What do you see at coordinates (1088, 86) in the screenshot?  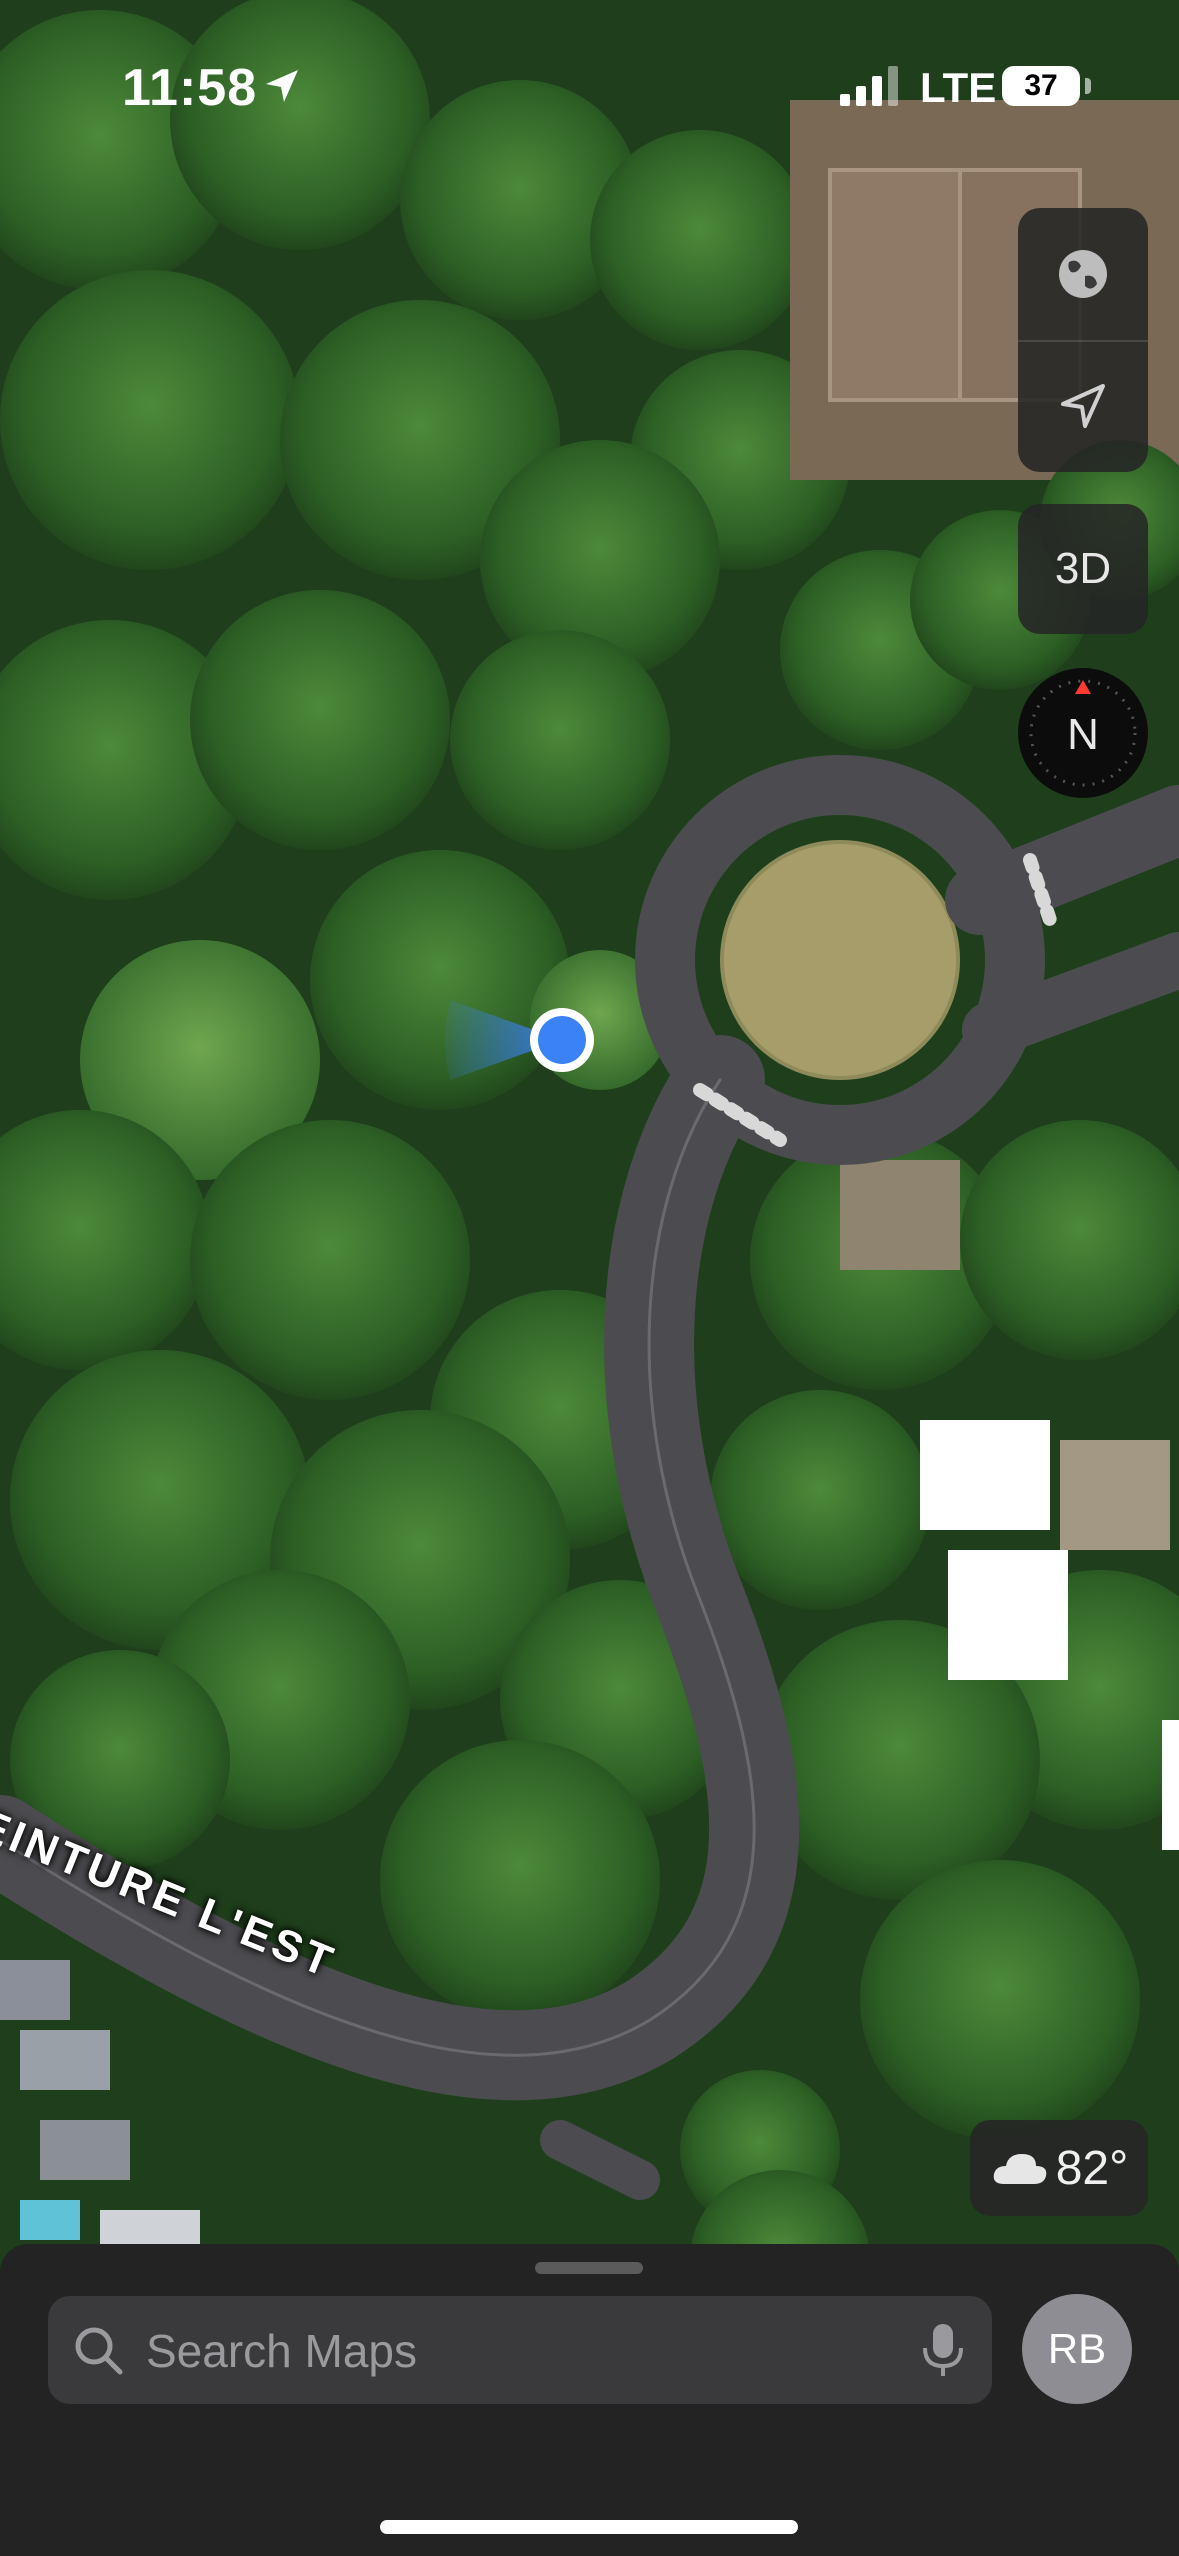 I see `battery-tip` at bounding box center [1088, 86].